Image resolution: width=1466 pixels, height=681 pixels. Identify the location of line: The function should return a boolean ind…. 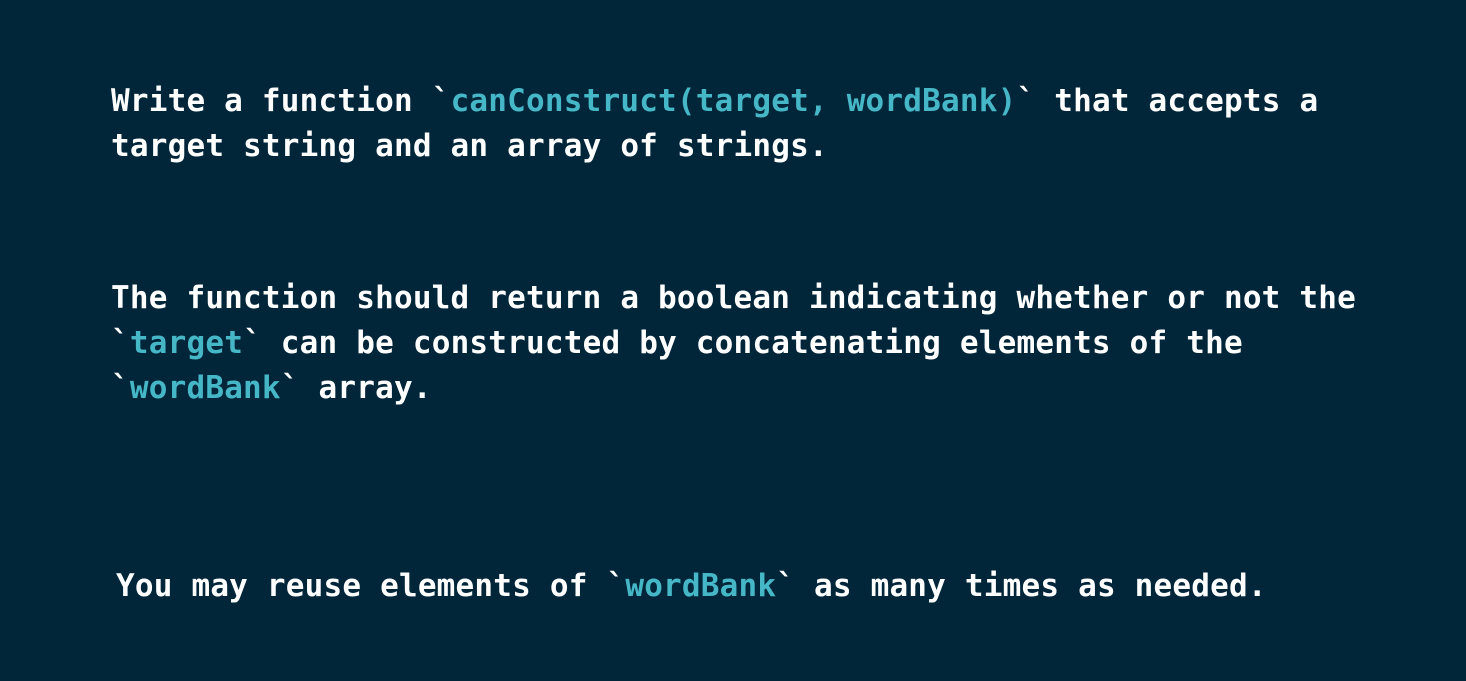
(733, 298).